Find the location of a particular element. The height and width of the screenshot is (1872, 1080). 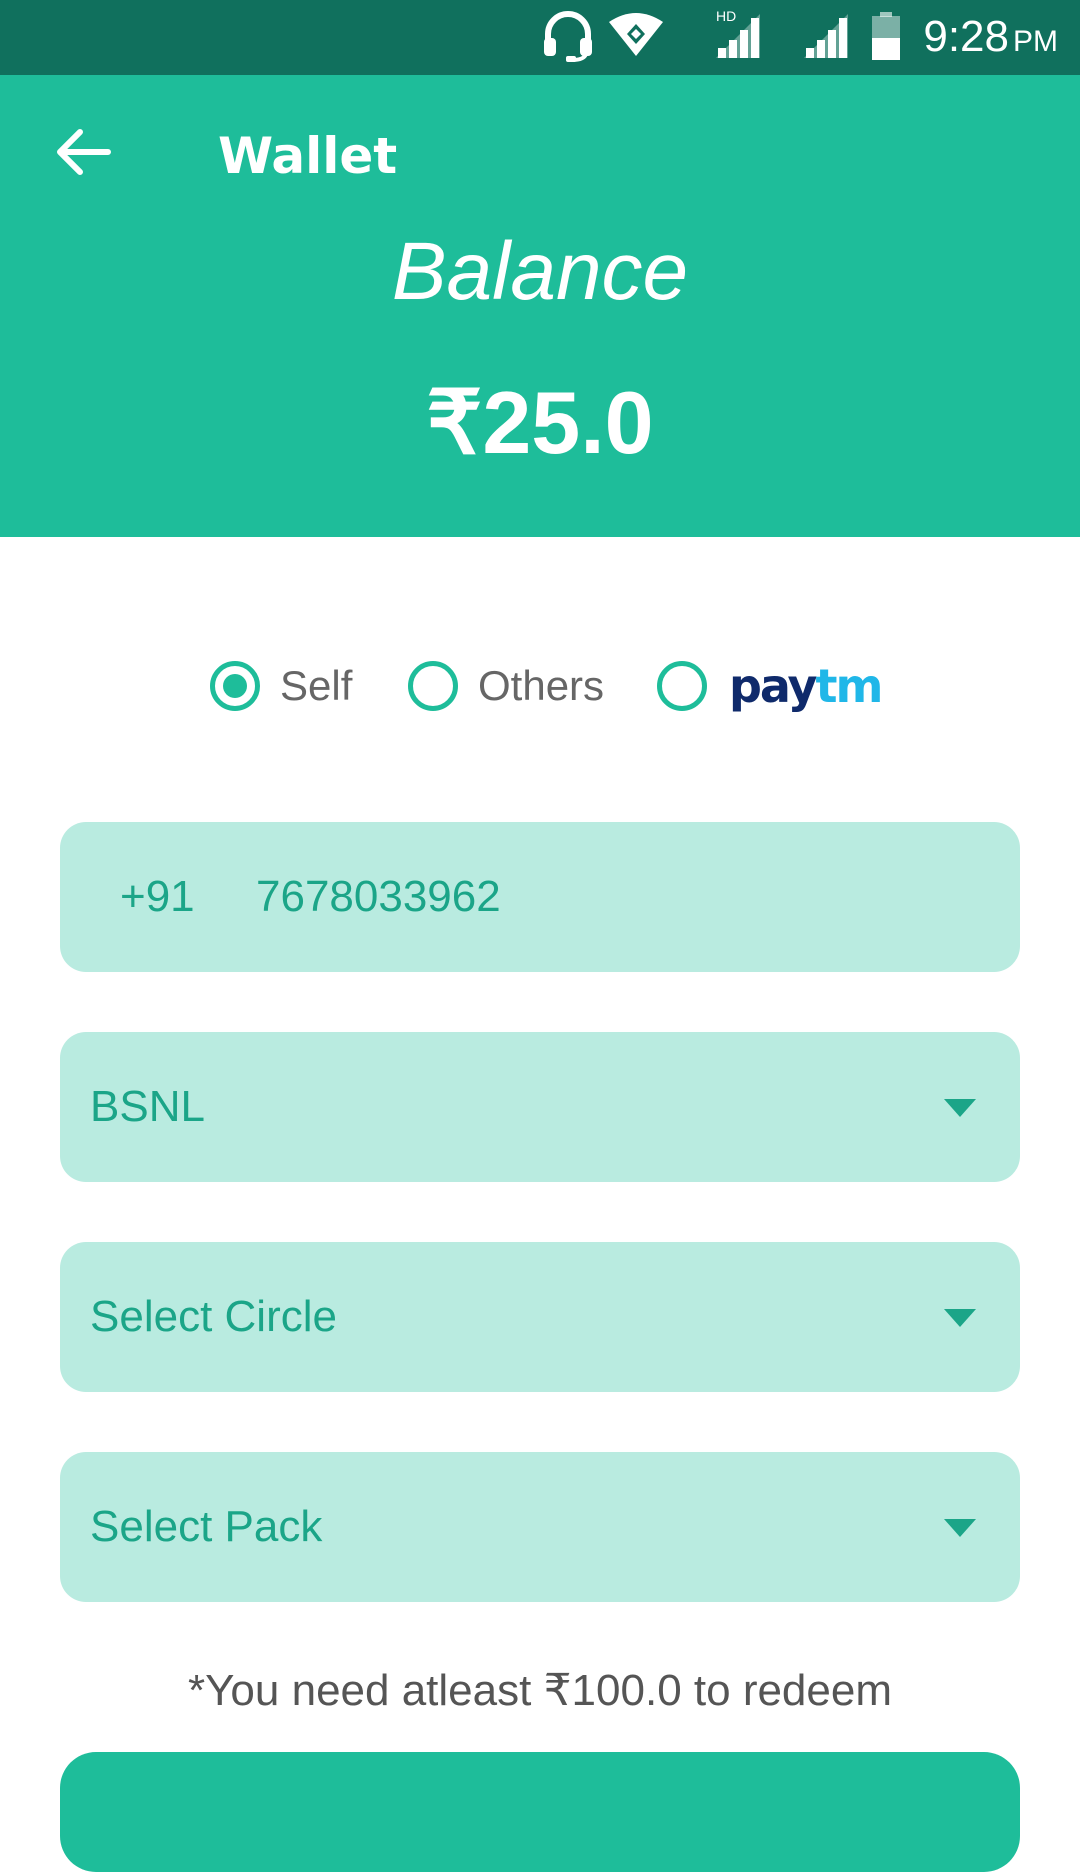

redeem-button is located at coordinates (540, 1812).